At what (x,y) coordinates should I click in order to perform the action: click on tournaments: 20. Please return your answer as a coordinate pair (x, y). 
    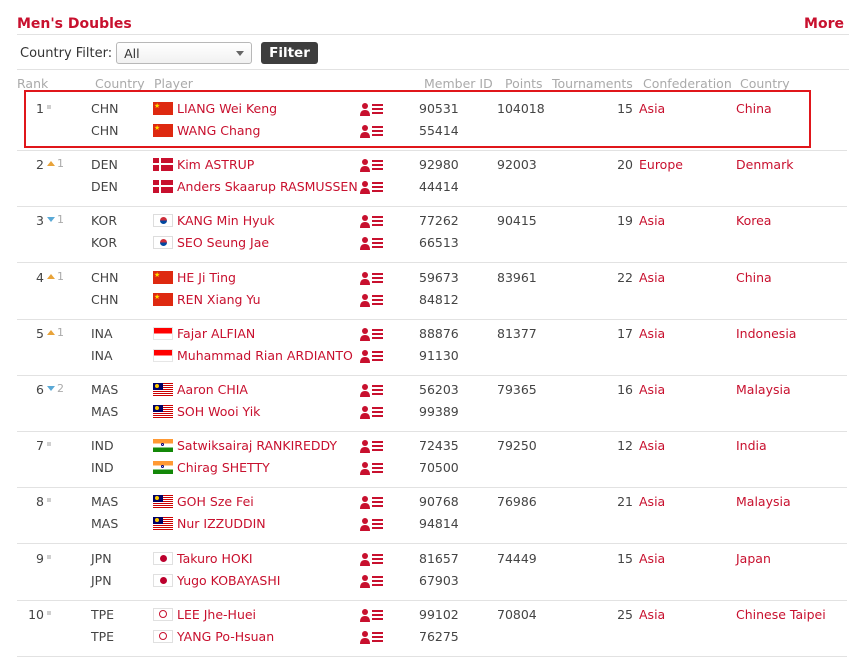
    Looking at the image, I should click on (625, 164).